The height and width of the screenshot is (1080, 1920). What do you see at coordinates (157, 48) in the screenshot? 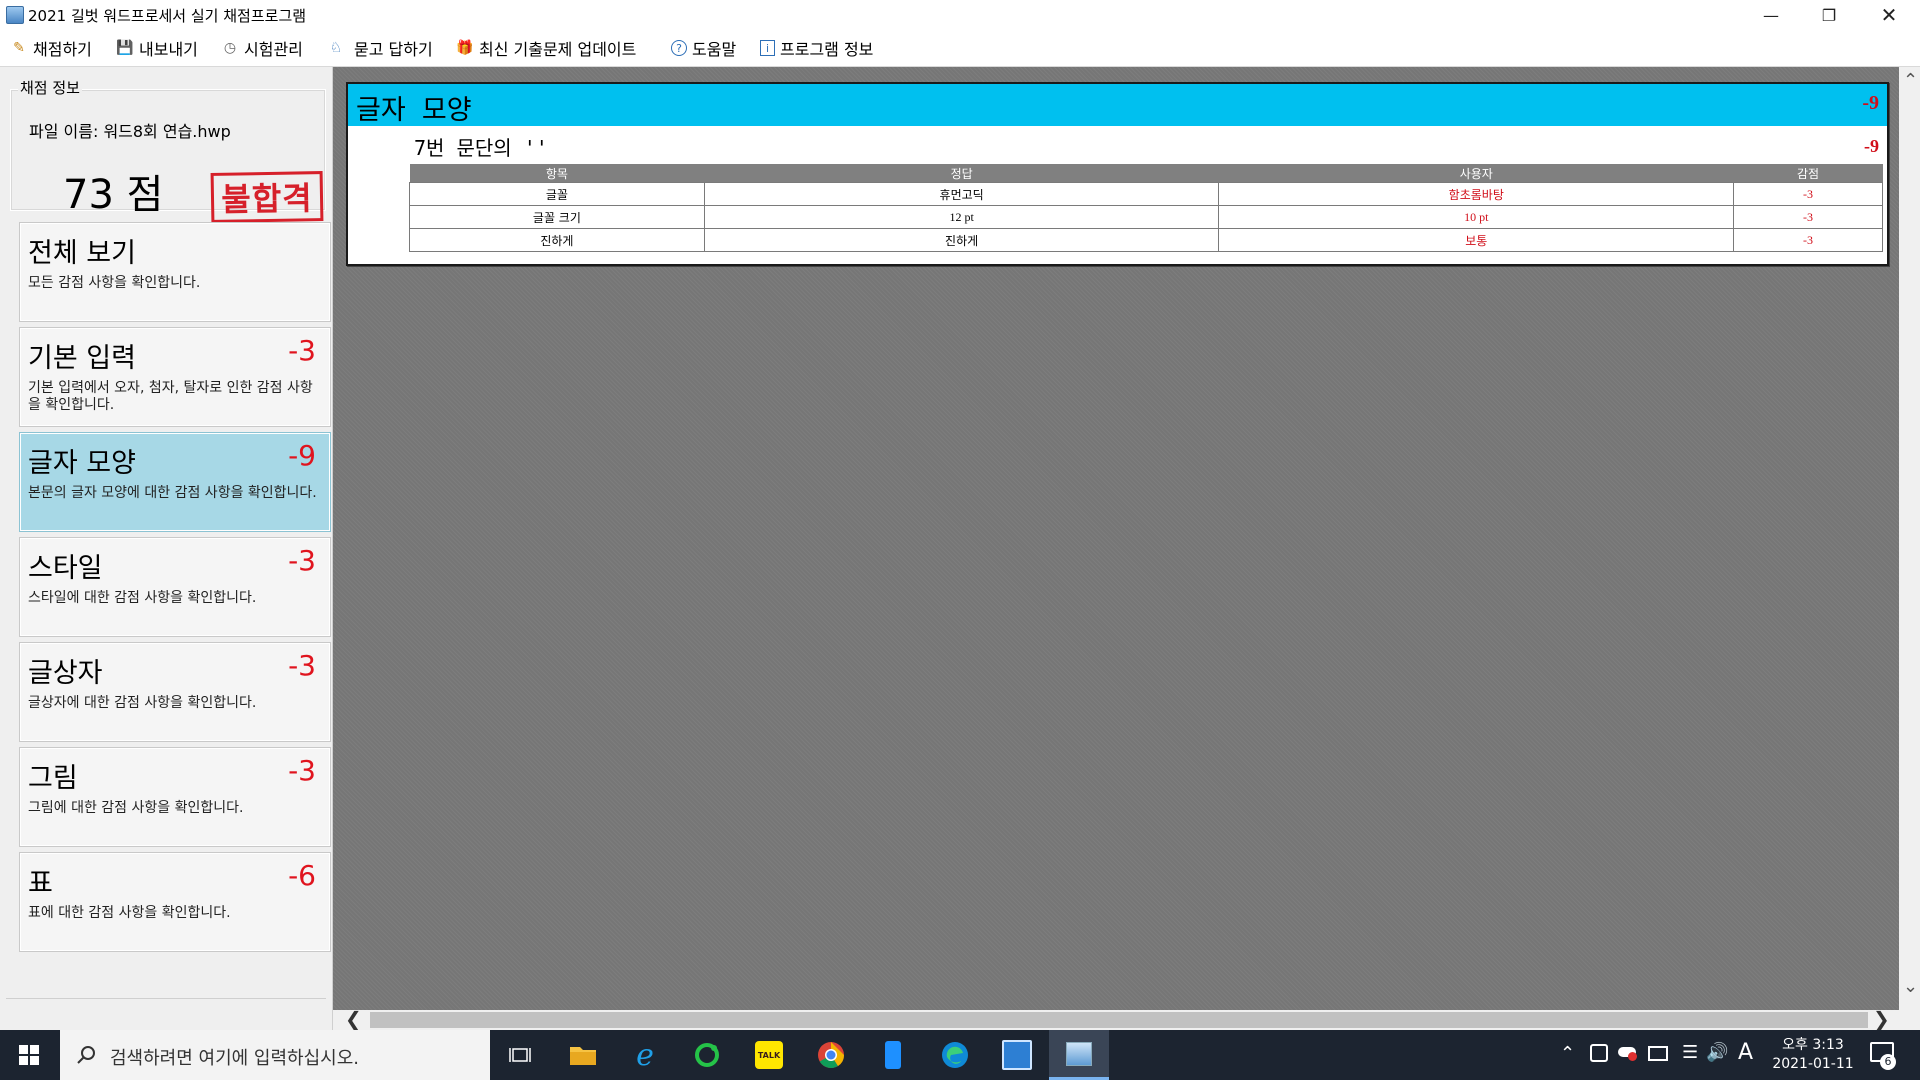
I see `export-button: 💾 내보내기` at bounding box center [157, 48].